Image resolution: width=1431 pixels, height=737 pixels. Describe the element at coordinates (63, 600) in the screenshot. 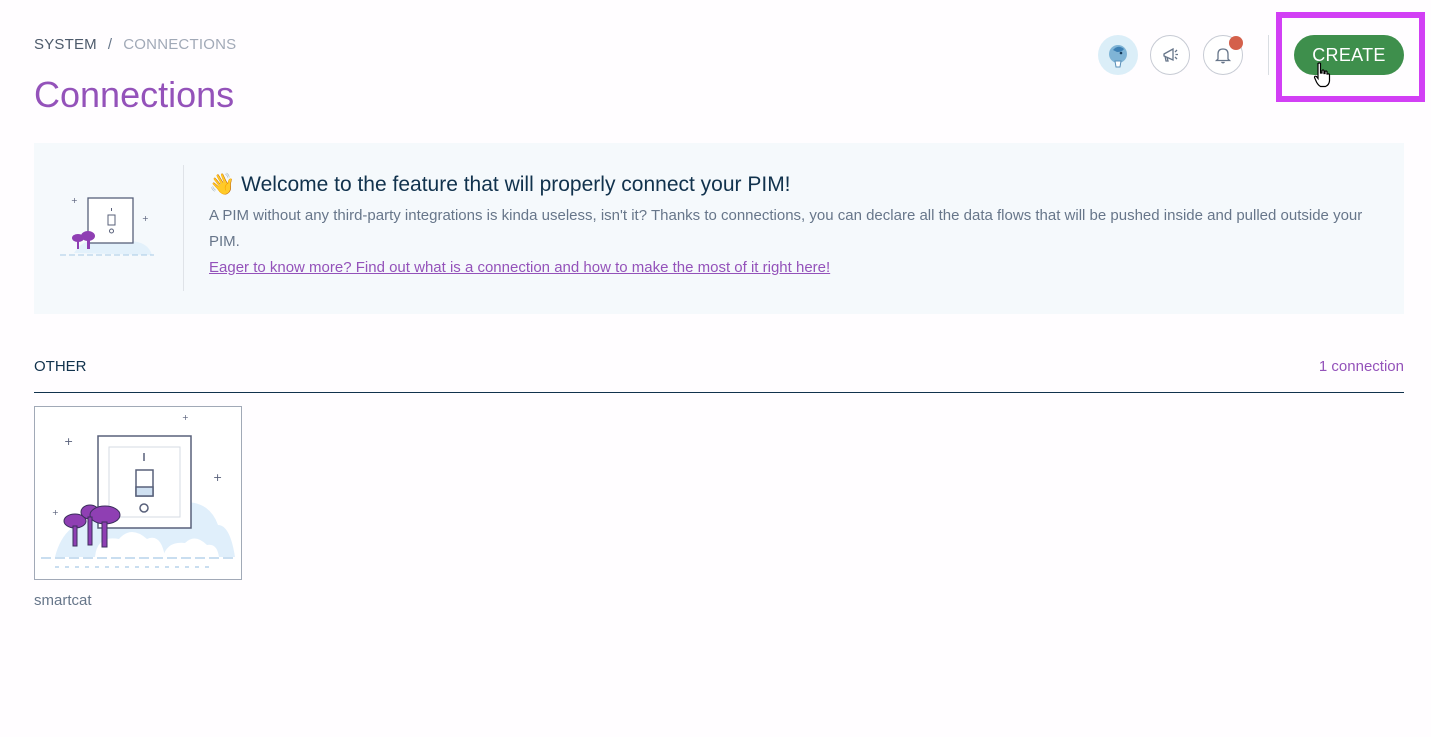

I see `connection-label: smartcat` at that location.